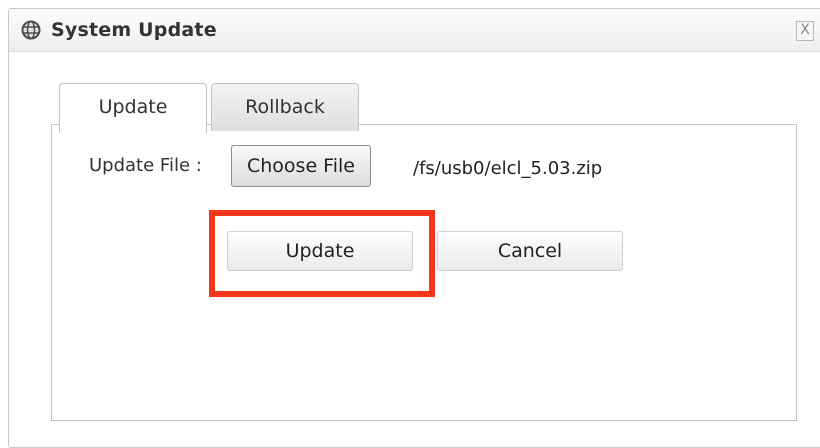 This screenshot has height=448, width=820. Describe the element at coordinates (530, 251) in the screenshot. I see `cancel-button: Cancel` at that location.